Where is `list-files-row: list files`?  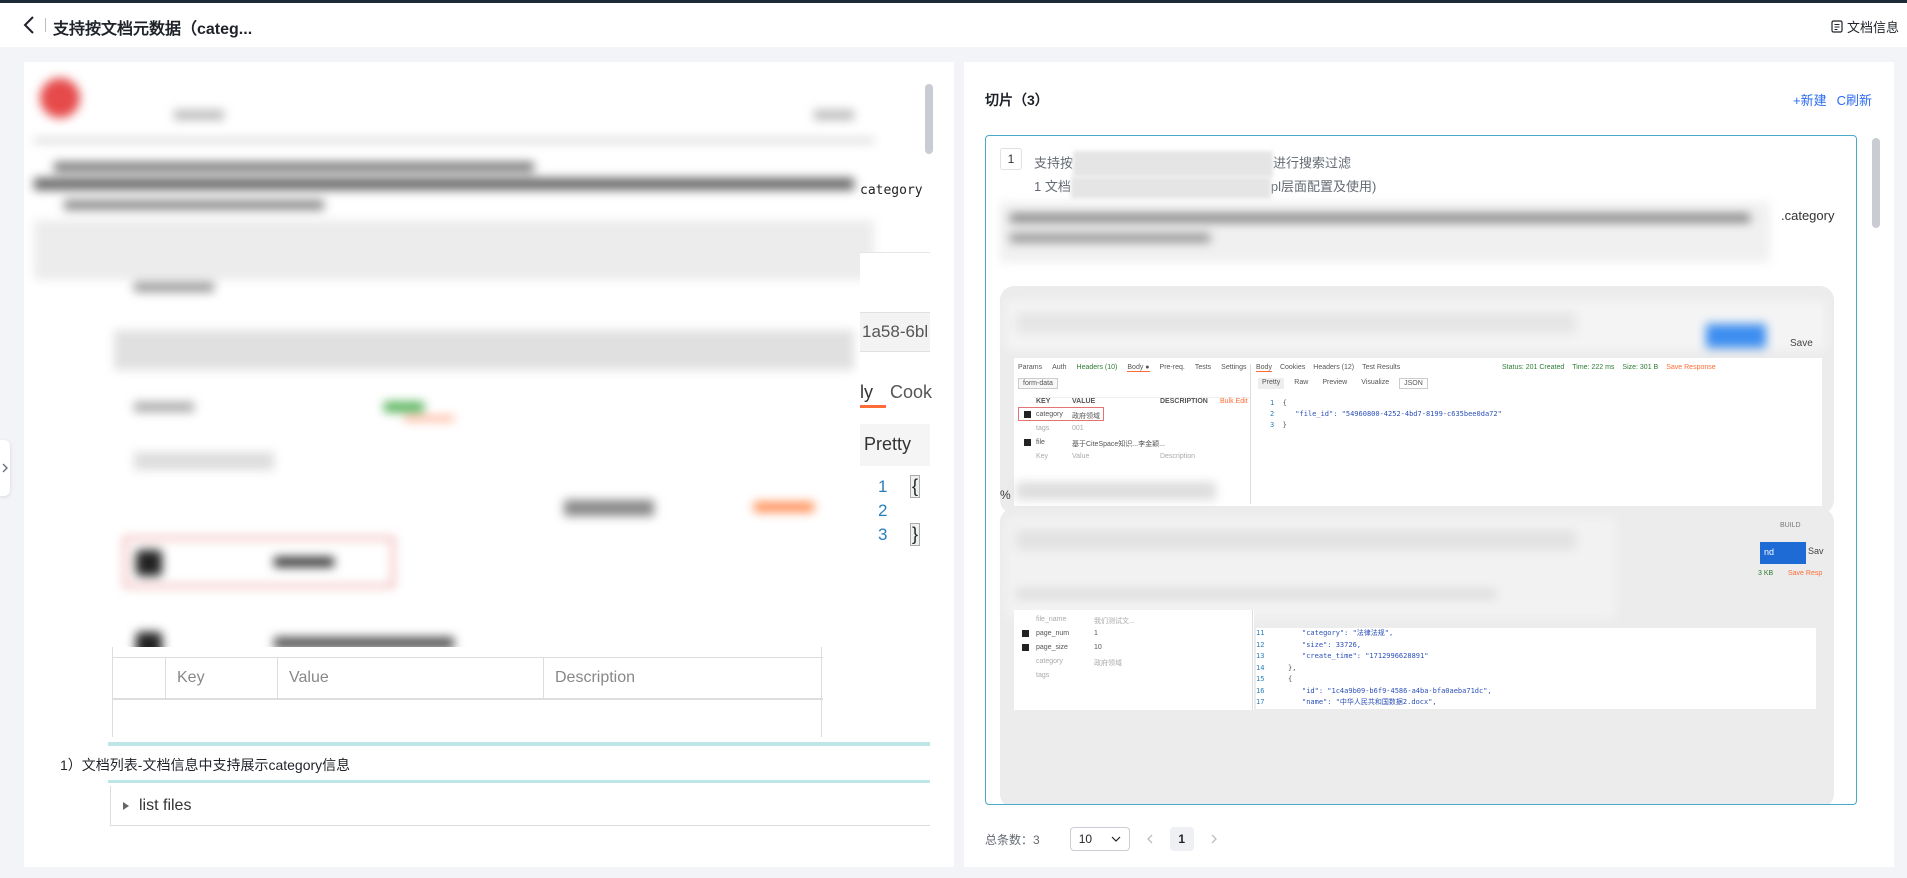 list-files-row: list files is located at coordinates (520, 806).